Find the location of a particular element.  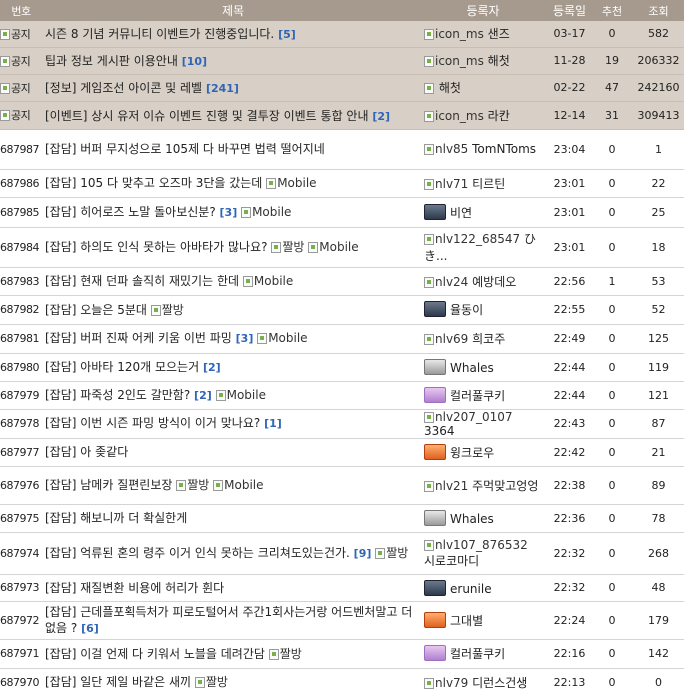

author-name: TomNToms is located at coordinates (504, 149).